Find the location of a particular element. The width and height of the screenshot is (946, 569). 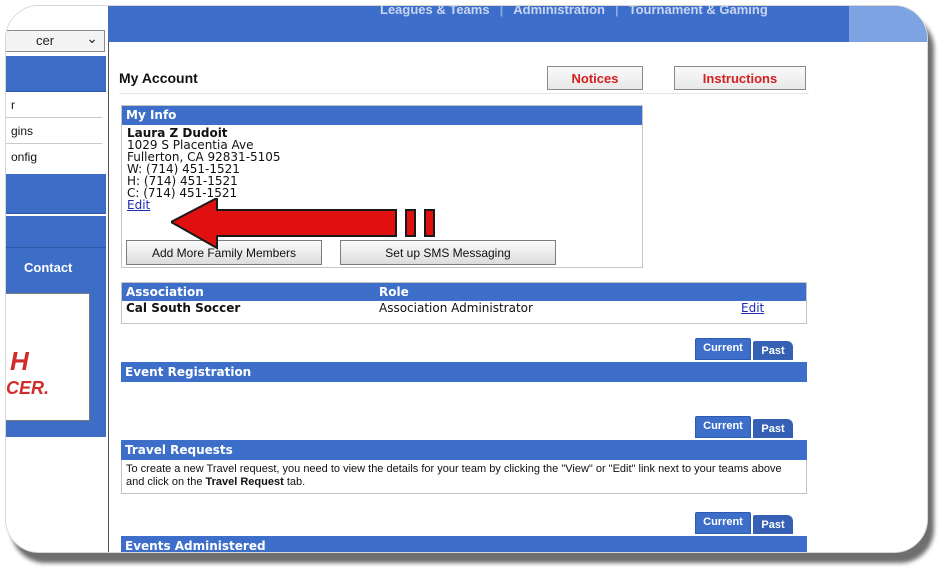

events-administered-section: Events Administered is located at coordinates (464, 544).